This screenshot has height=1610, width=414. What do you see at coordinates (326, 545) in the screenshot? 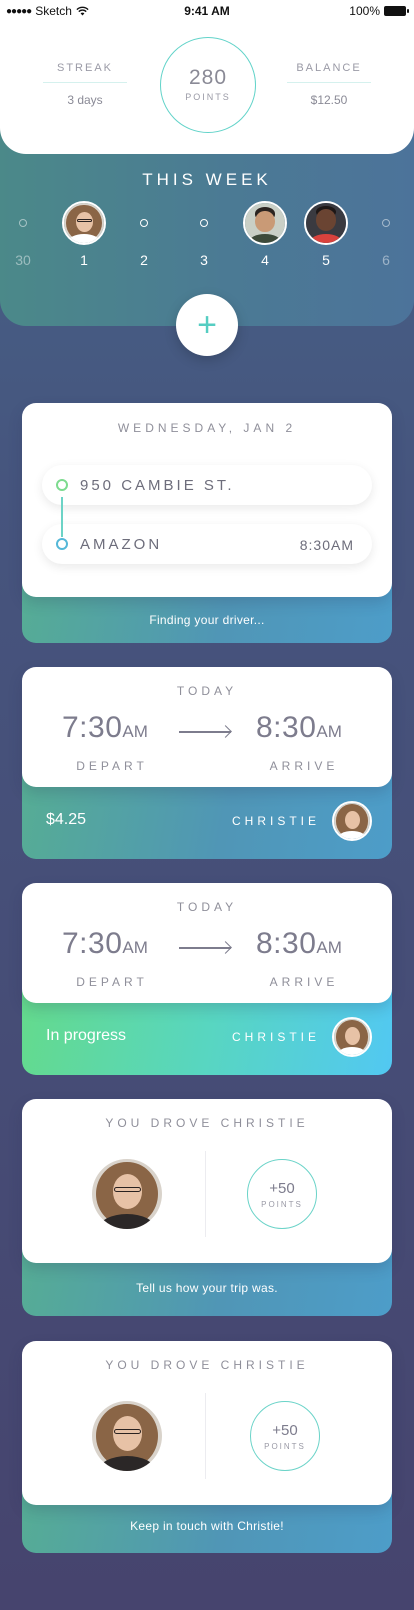
I see `destination-time: 8:30AM` at bounding box center [326, 545].